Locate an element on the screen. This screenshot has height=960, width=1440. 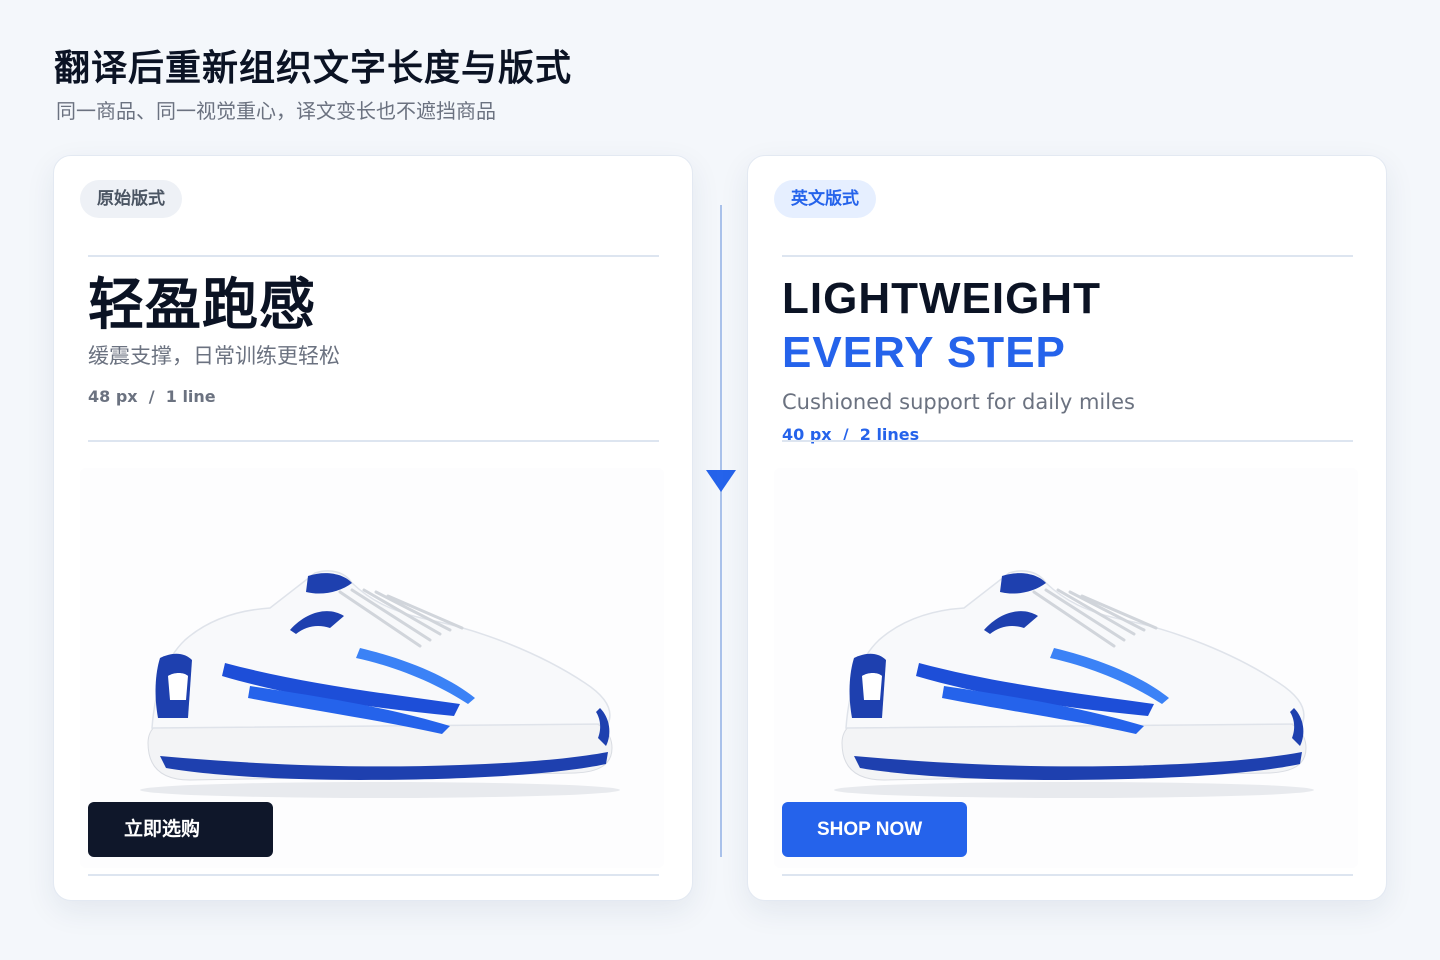
connector-line is located at coordinates (721, 531).